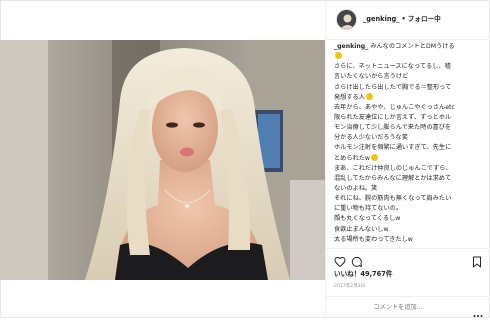 This screenshot has height=323, width=490. I want to click on comment-icon, so click(357, 260).